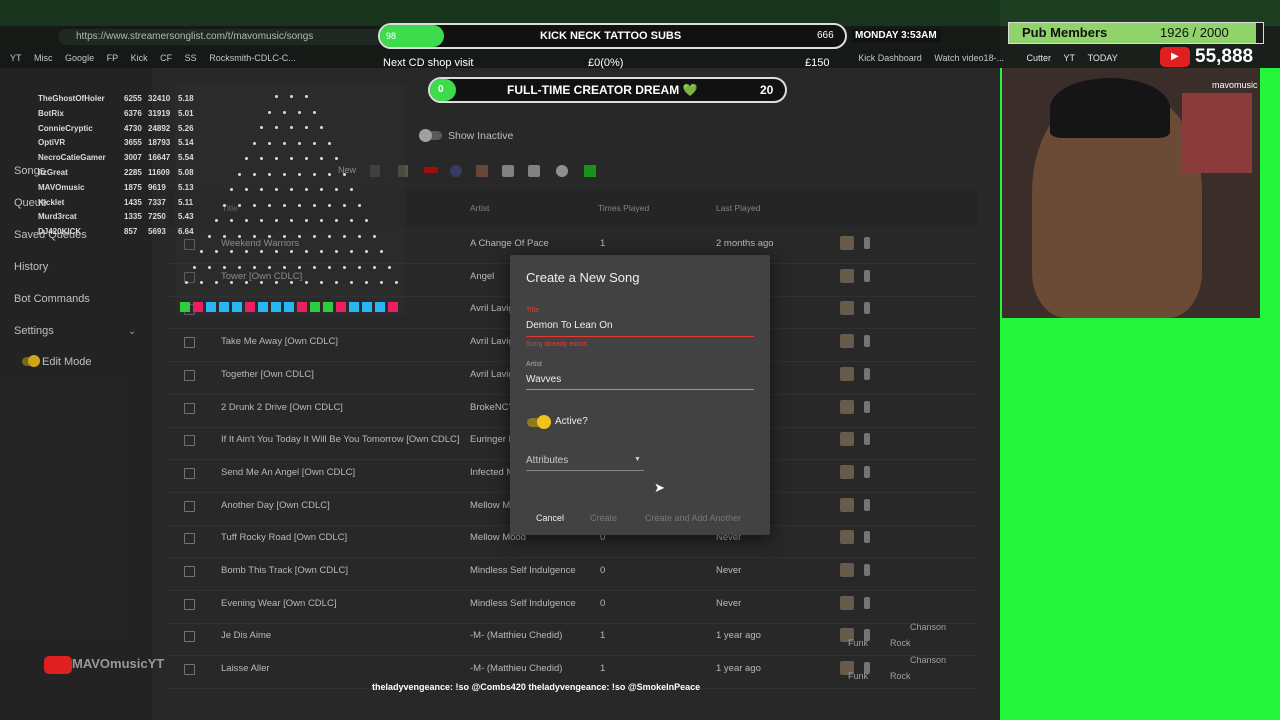  I want to click on create-button: Create, so click(603, 518).